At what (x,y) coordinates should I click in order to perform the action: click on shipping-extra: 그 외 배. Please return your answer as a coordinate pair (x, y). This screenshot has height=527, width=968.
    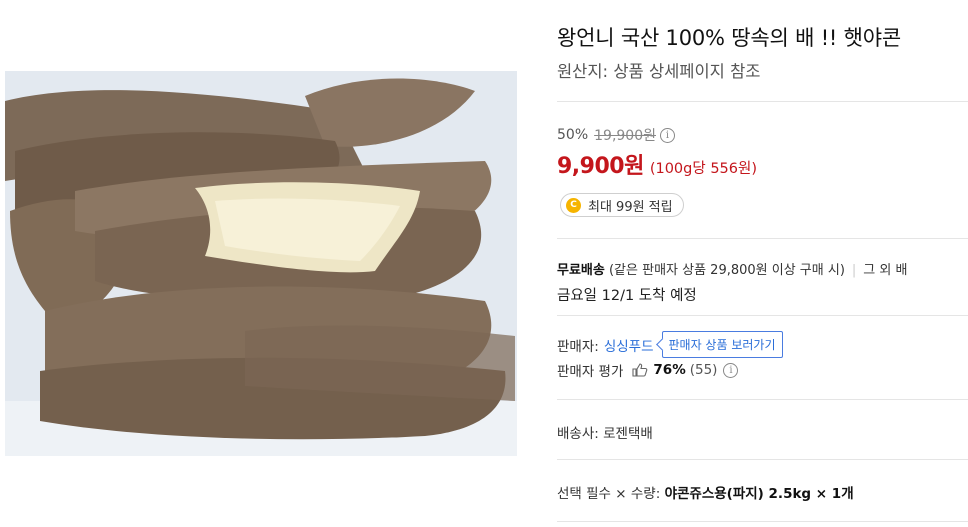
    Looking at the image, I should click on (885, 270).